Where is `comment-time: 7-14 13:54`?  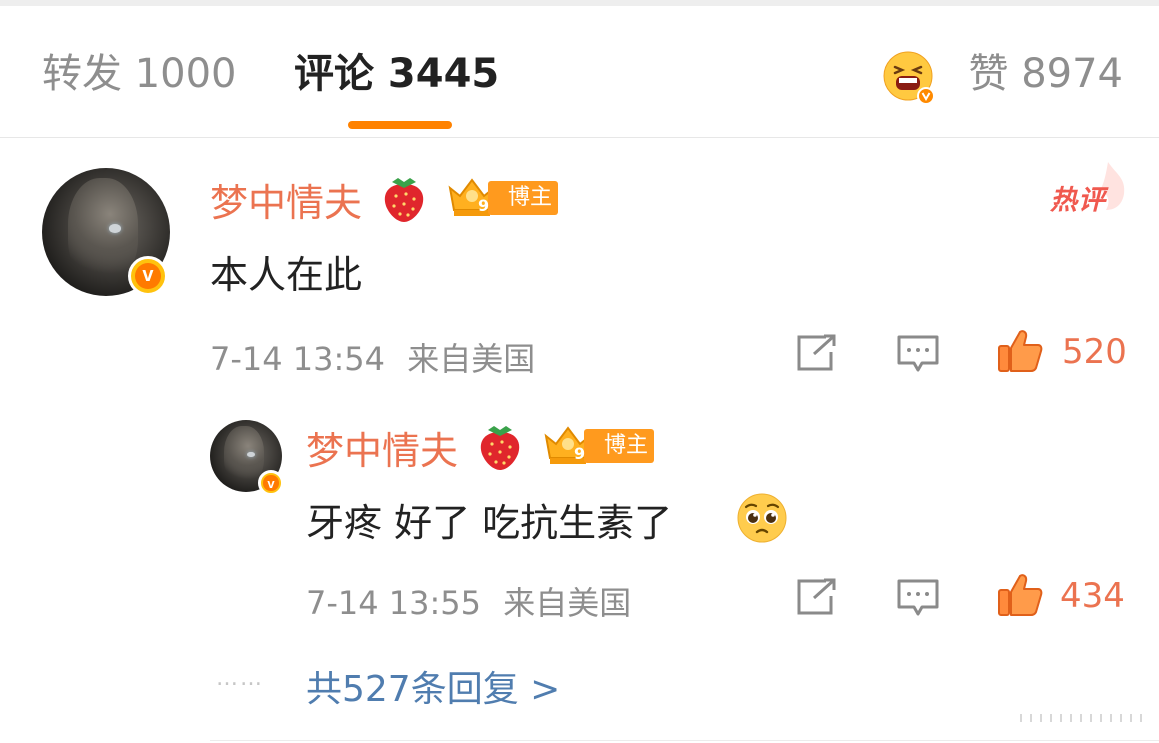
comment-time: 7-14 13:54 is located at coordinates (298, 359).